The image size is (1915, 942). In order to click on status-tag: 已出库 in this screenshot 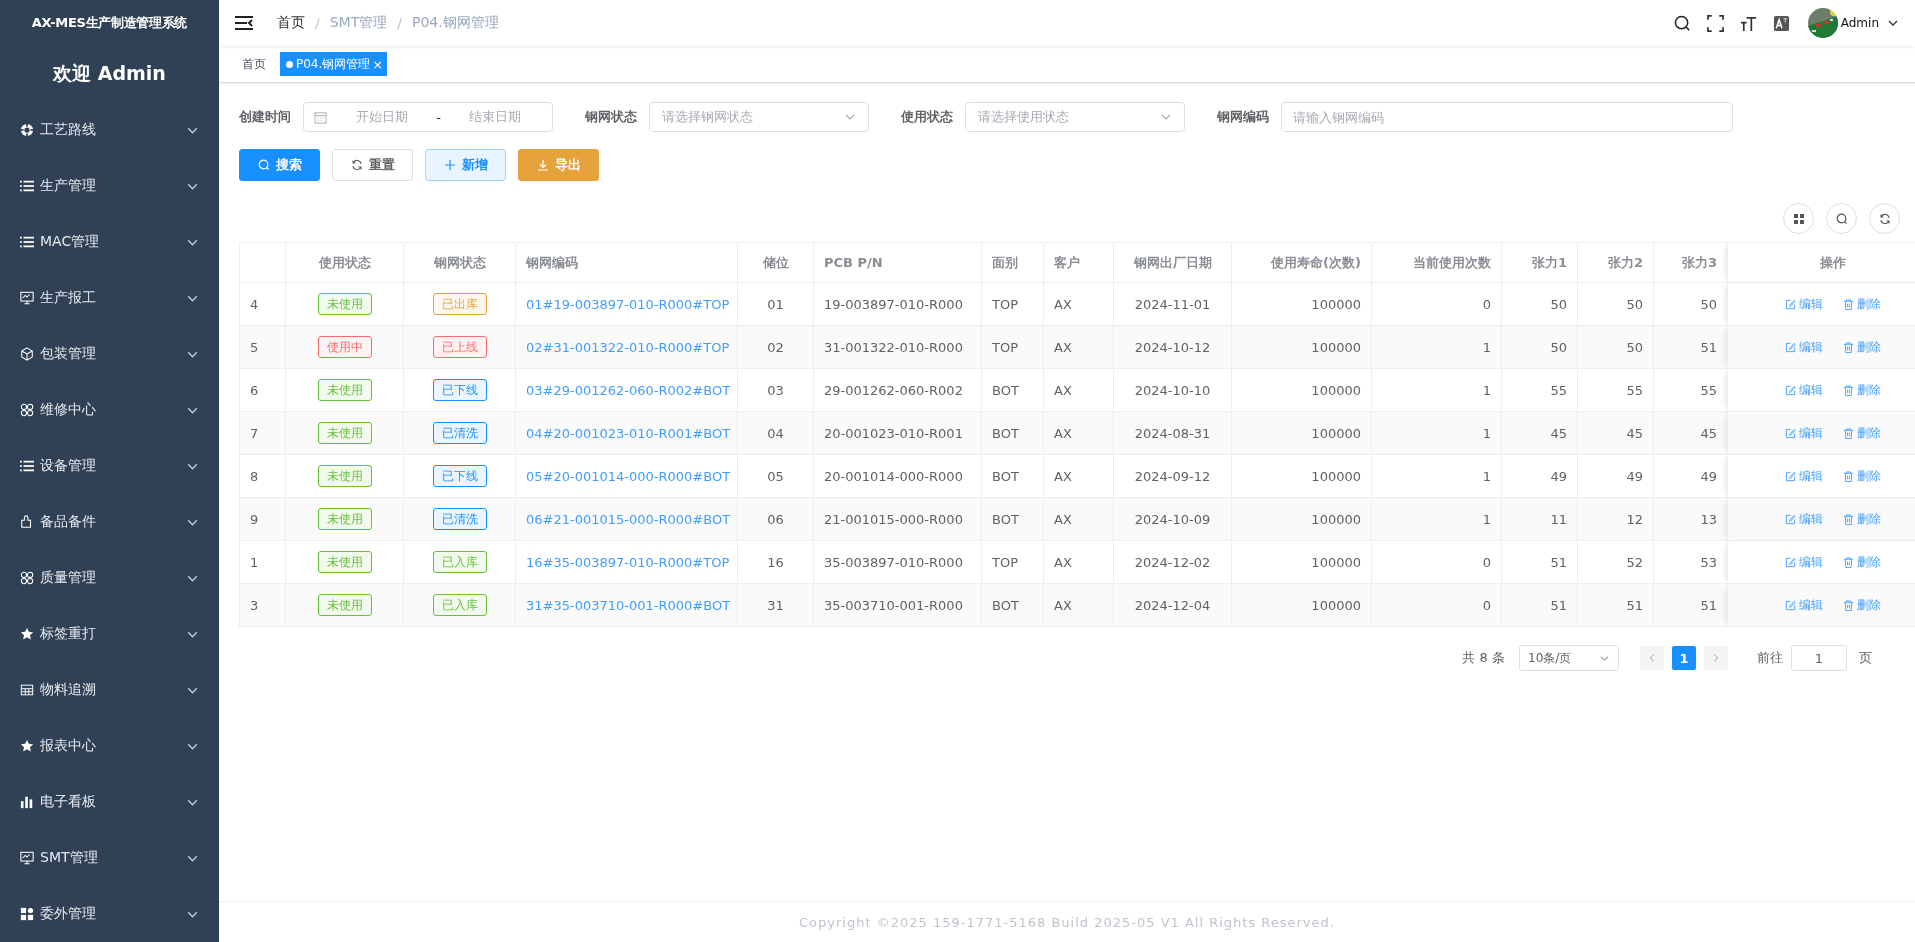, I will do `click(459, 304)`.